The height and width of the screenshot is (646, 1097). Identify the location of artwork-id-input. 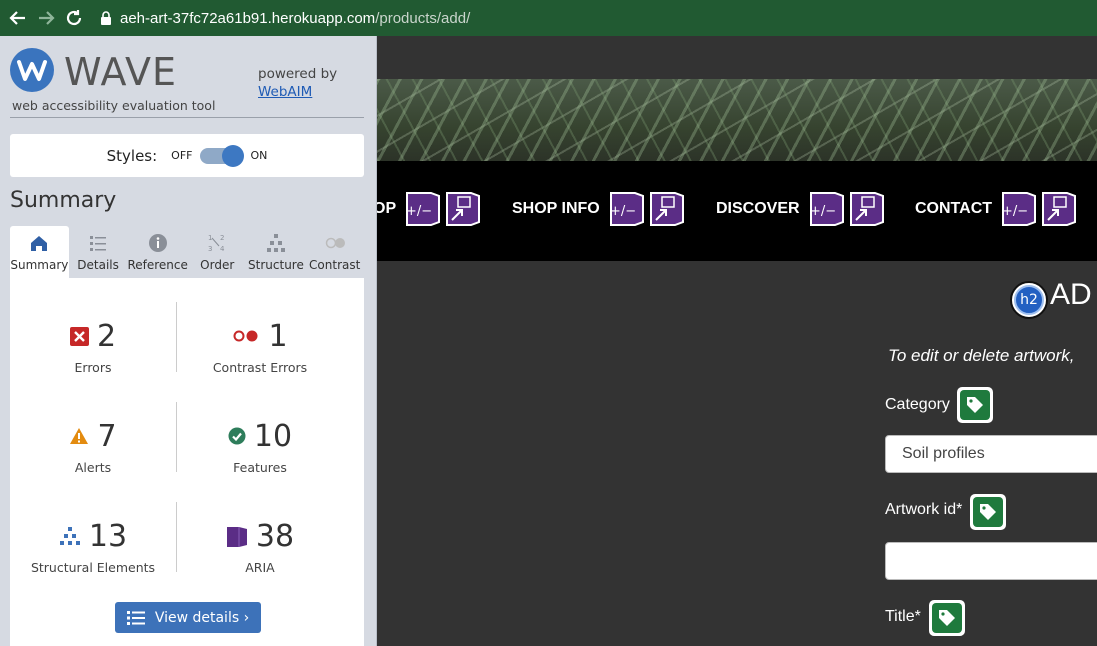
(991, 561).